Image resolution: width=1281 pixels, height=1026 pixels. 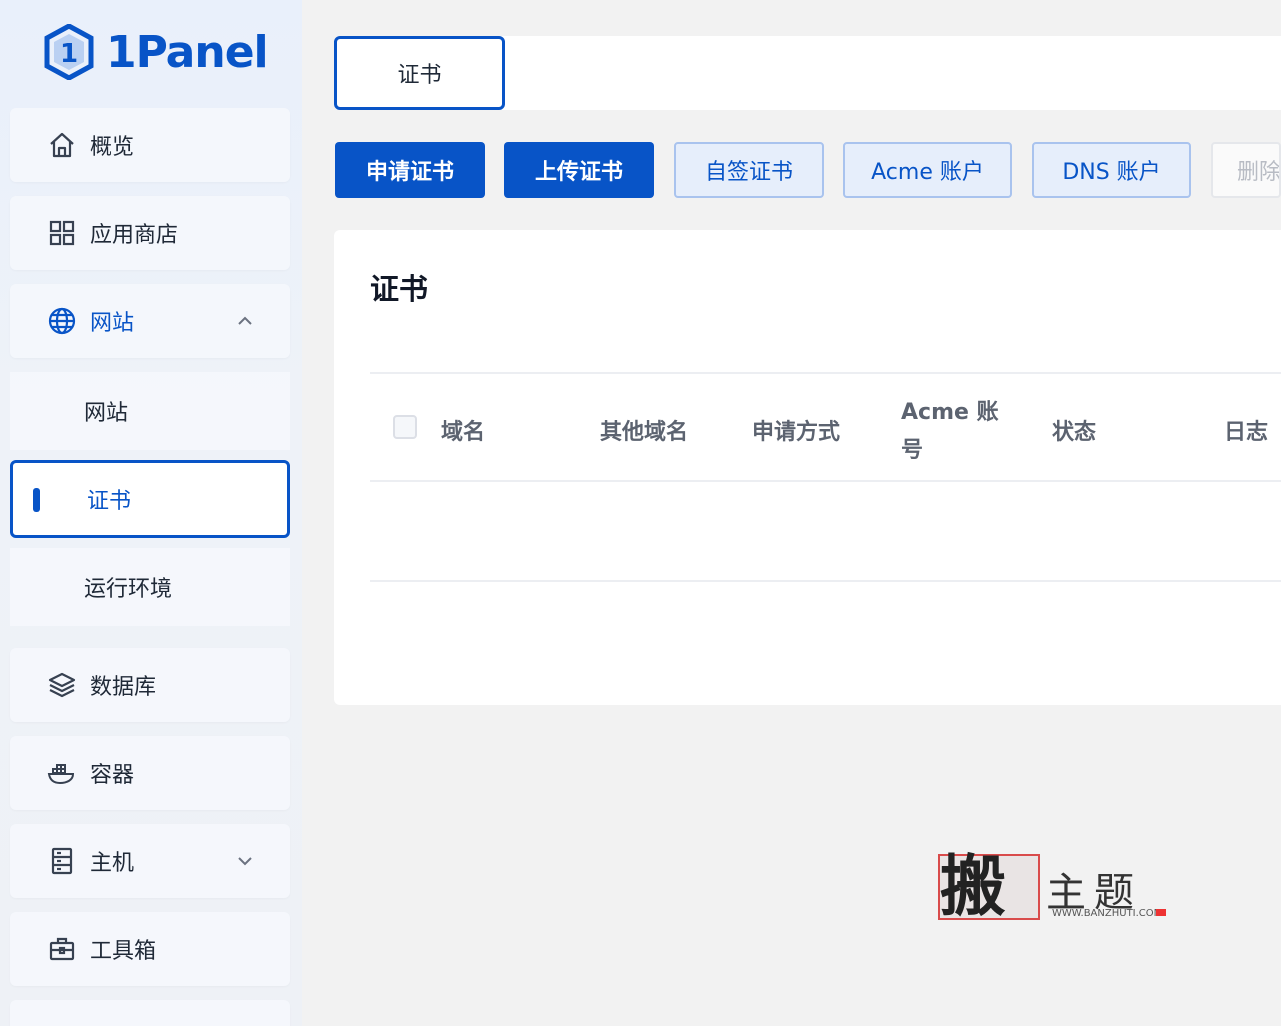 What do you see at coordinates (150, 861) in the screenshot?
I see `sidebar-item-host: 主机` at bounding box center [150, 861].